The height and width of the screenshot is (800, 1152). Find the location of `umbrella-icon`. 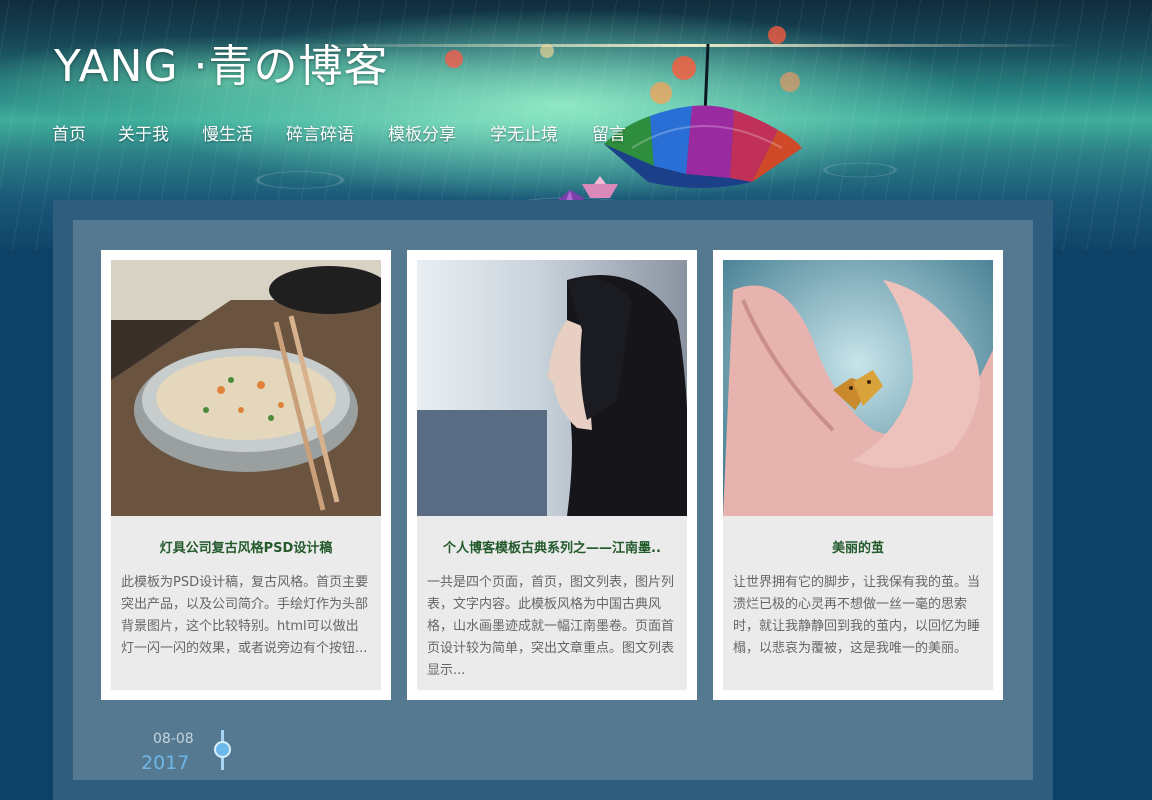

umbrella-icon is located at coordinates (703, 116).